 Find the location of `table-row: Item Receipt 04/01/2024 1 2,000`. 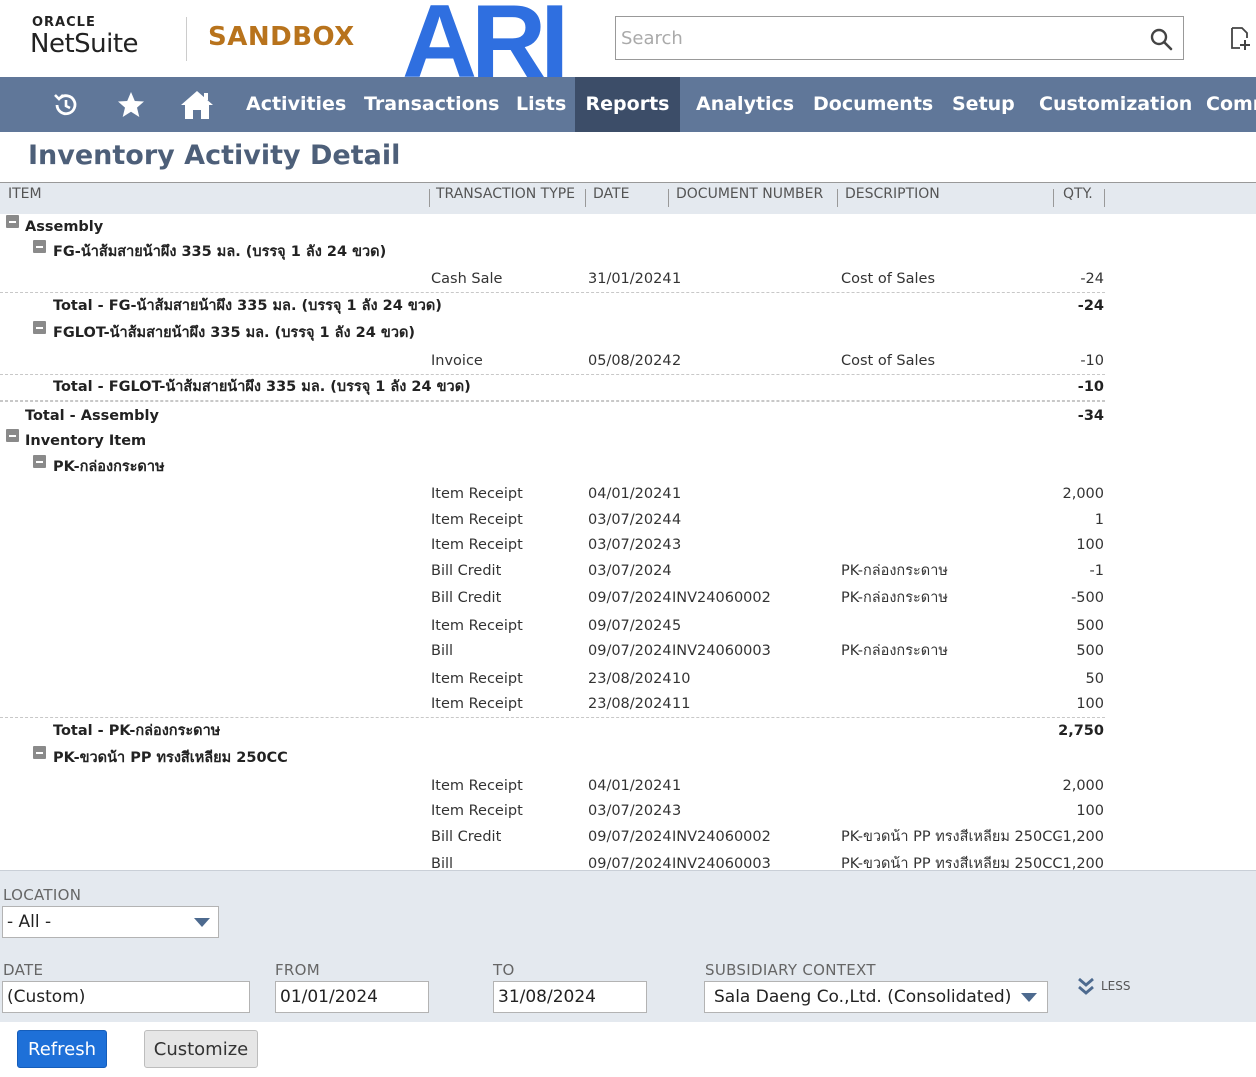

table-row: Item Receipt 04/01/2024 1 2,000 is located at coordinates (628, 494).